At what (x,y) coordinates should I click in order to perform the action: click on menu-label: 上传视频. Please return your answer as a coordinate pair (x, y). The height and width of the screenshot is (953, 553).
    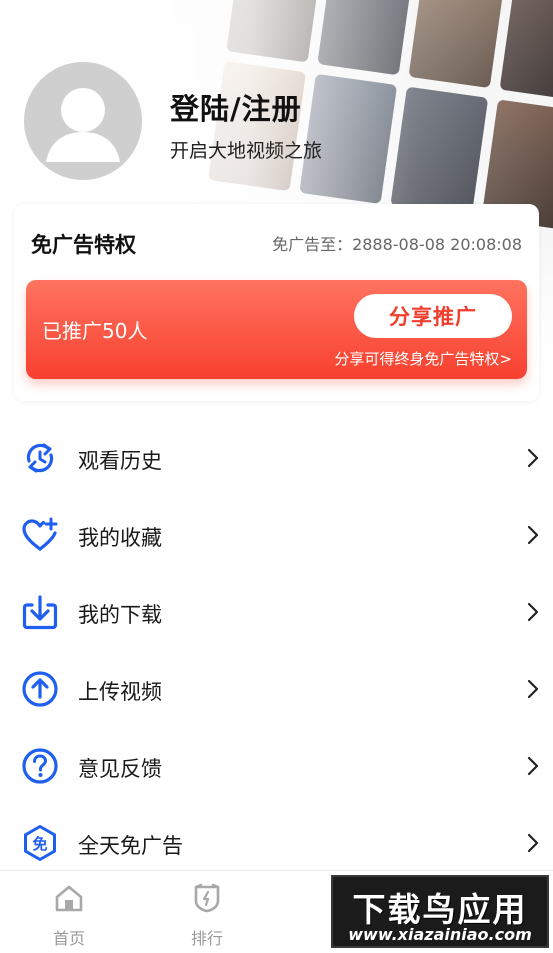
    Looking at the image, I should click on (120, 692).